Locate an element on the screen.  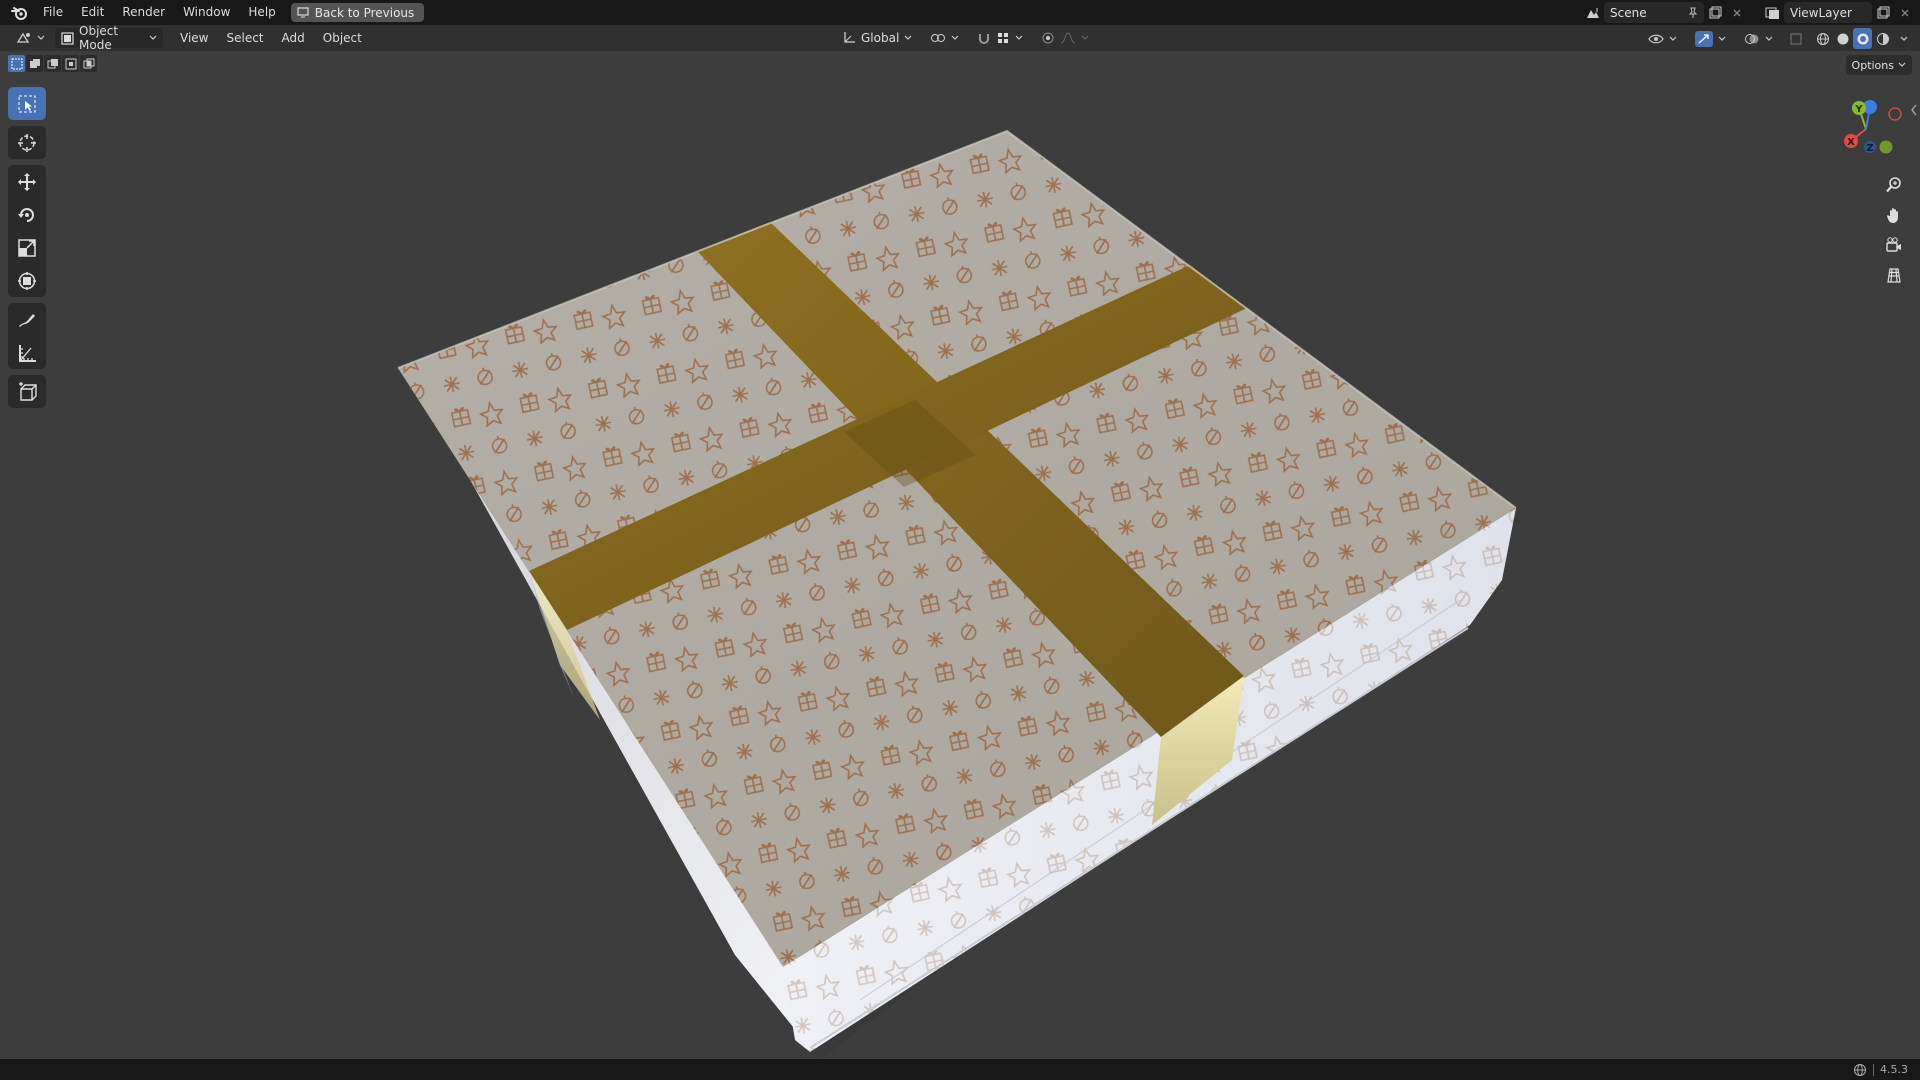
overlays-toggle is located at coordinates (1758, 39).